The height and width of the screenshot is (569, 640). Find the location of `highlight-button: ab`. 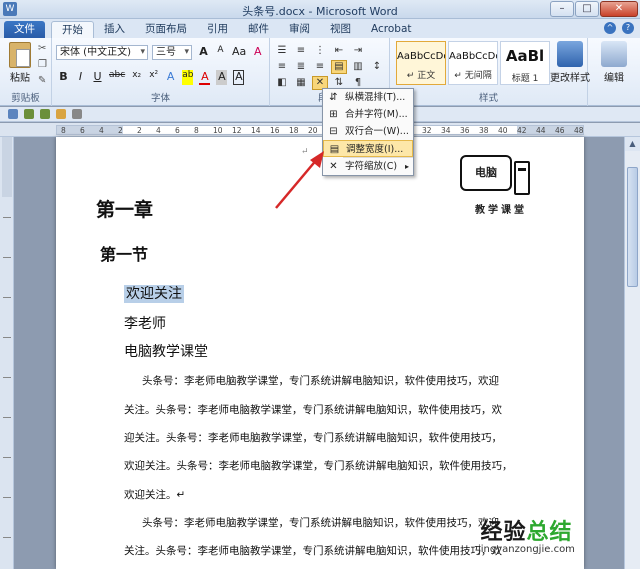

highlight-button: ab is located at coordinates (188, 77).